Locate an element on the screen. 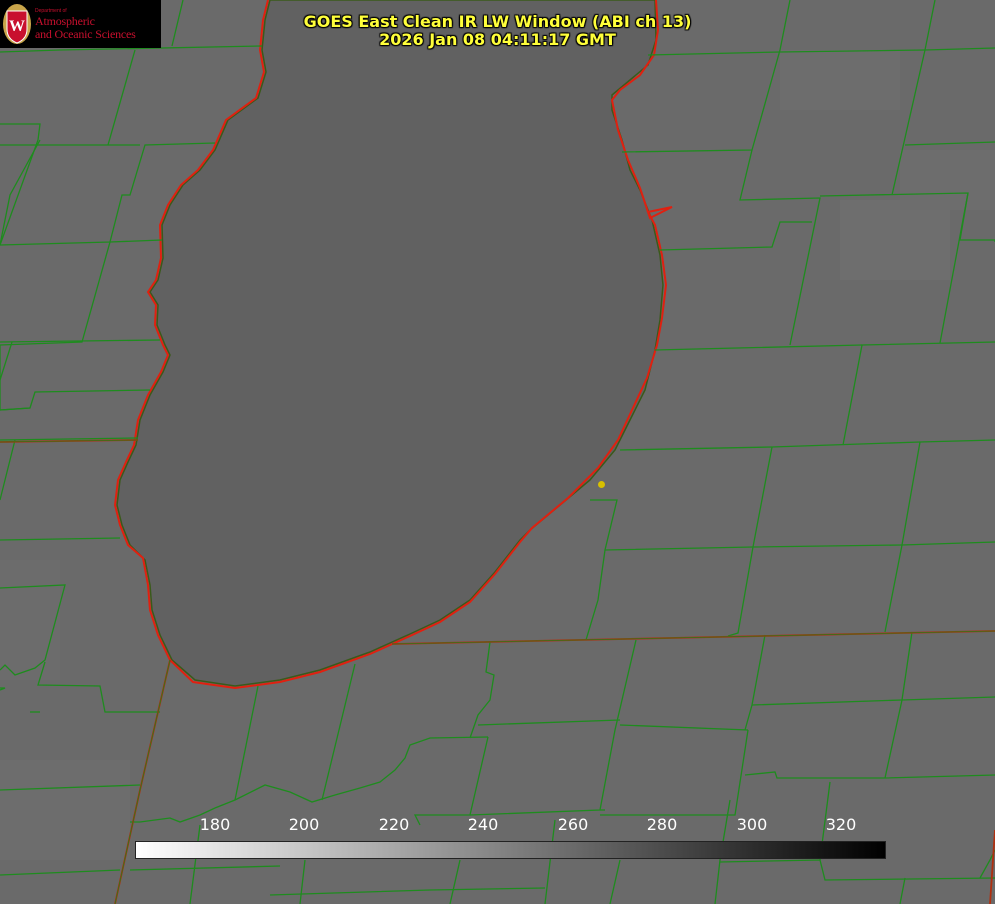 The height and width of the screenshot is (904, 995). colorbar-tick-label: 300 is located at coordinates (752, 824).